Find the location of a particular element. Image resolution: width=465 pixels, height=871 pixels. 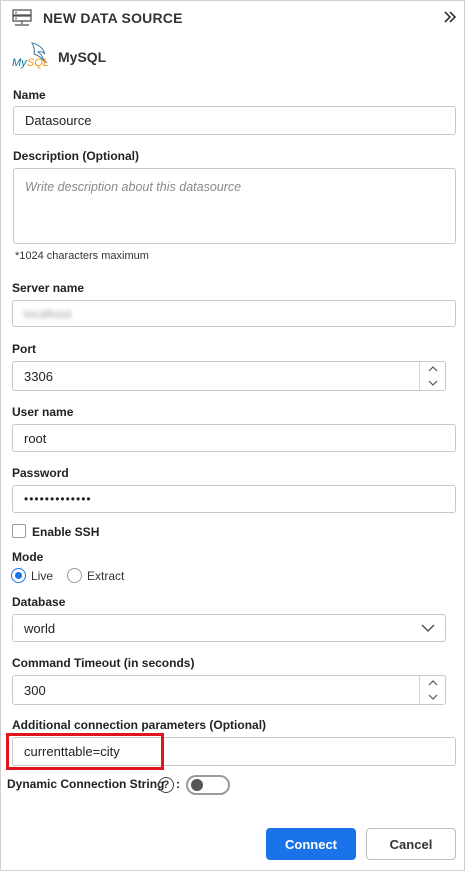

connection-type-name: MySQL is located at coordinates (82, 57).